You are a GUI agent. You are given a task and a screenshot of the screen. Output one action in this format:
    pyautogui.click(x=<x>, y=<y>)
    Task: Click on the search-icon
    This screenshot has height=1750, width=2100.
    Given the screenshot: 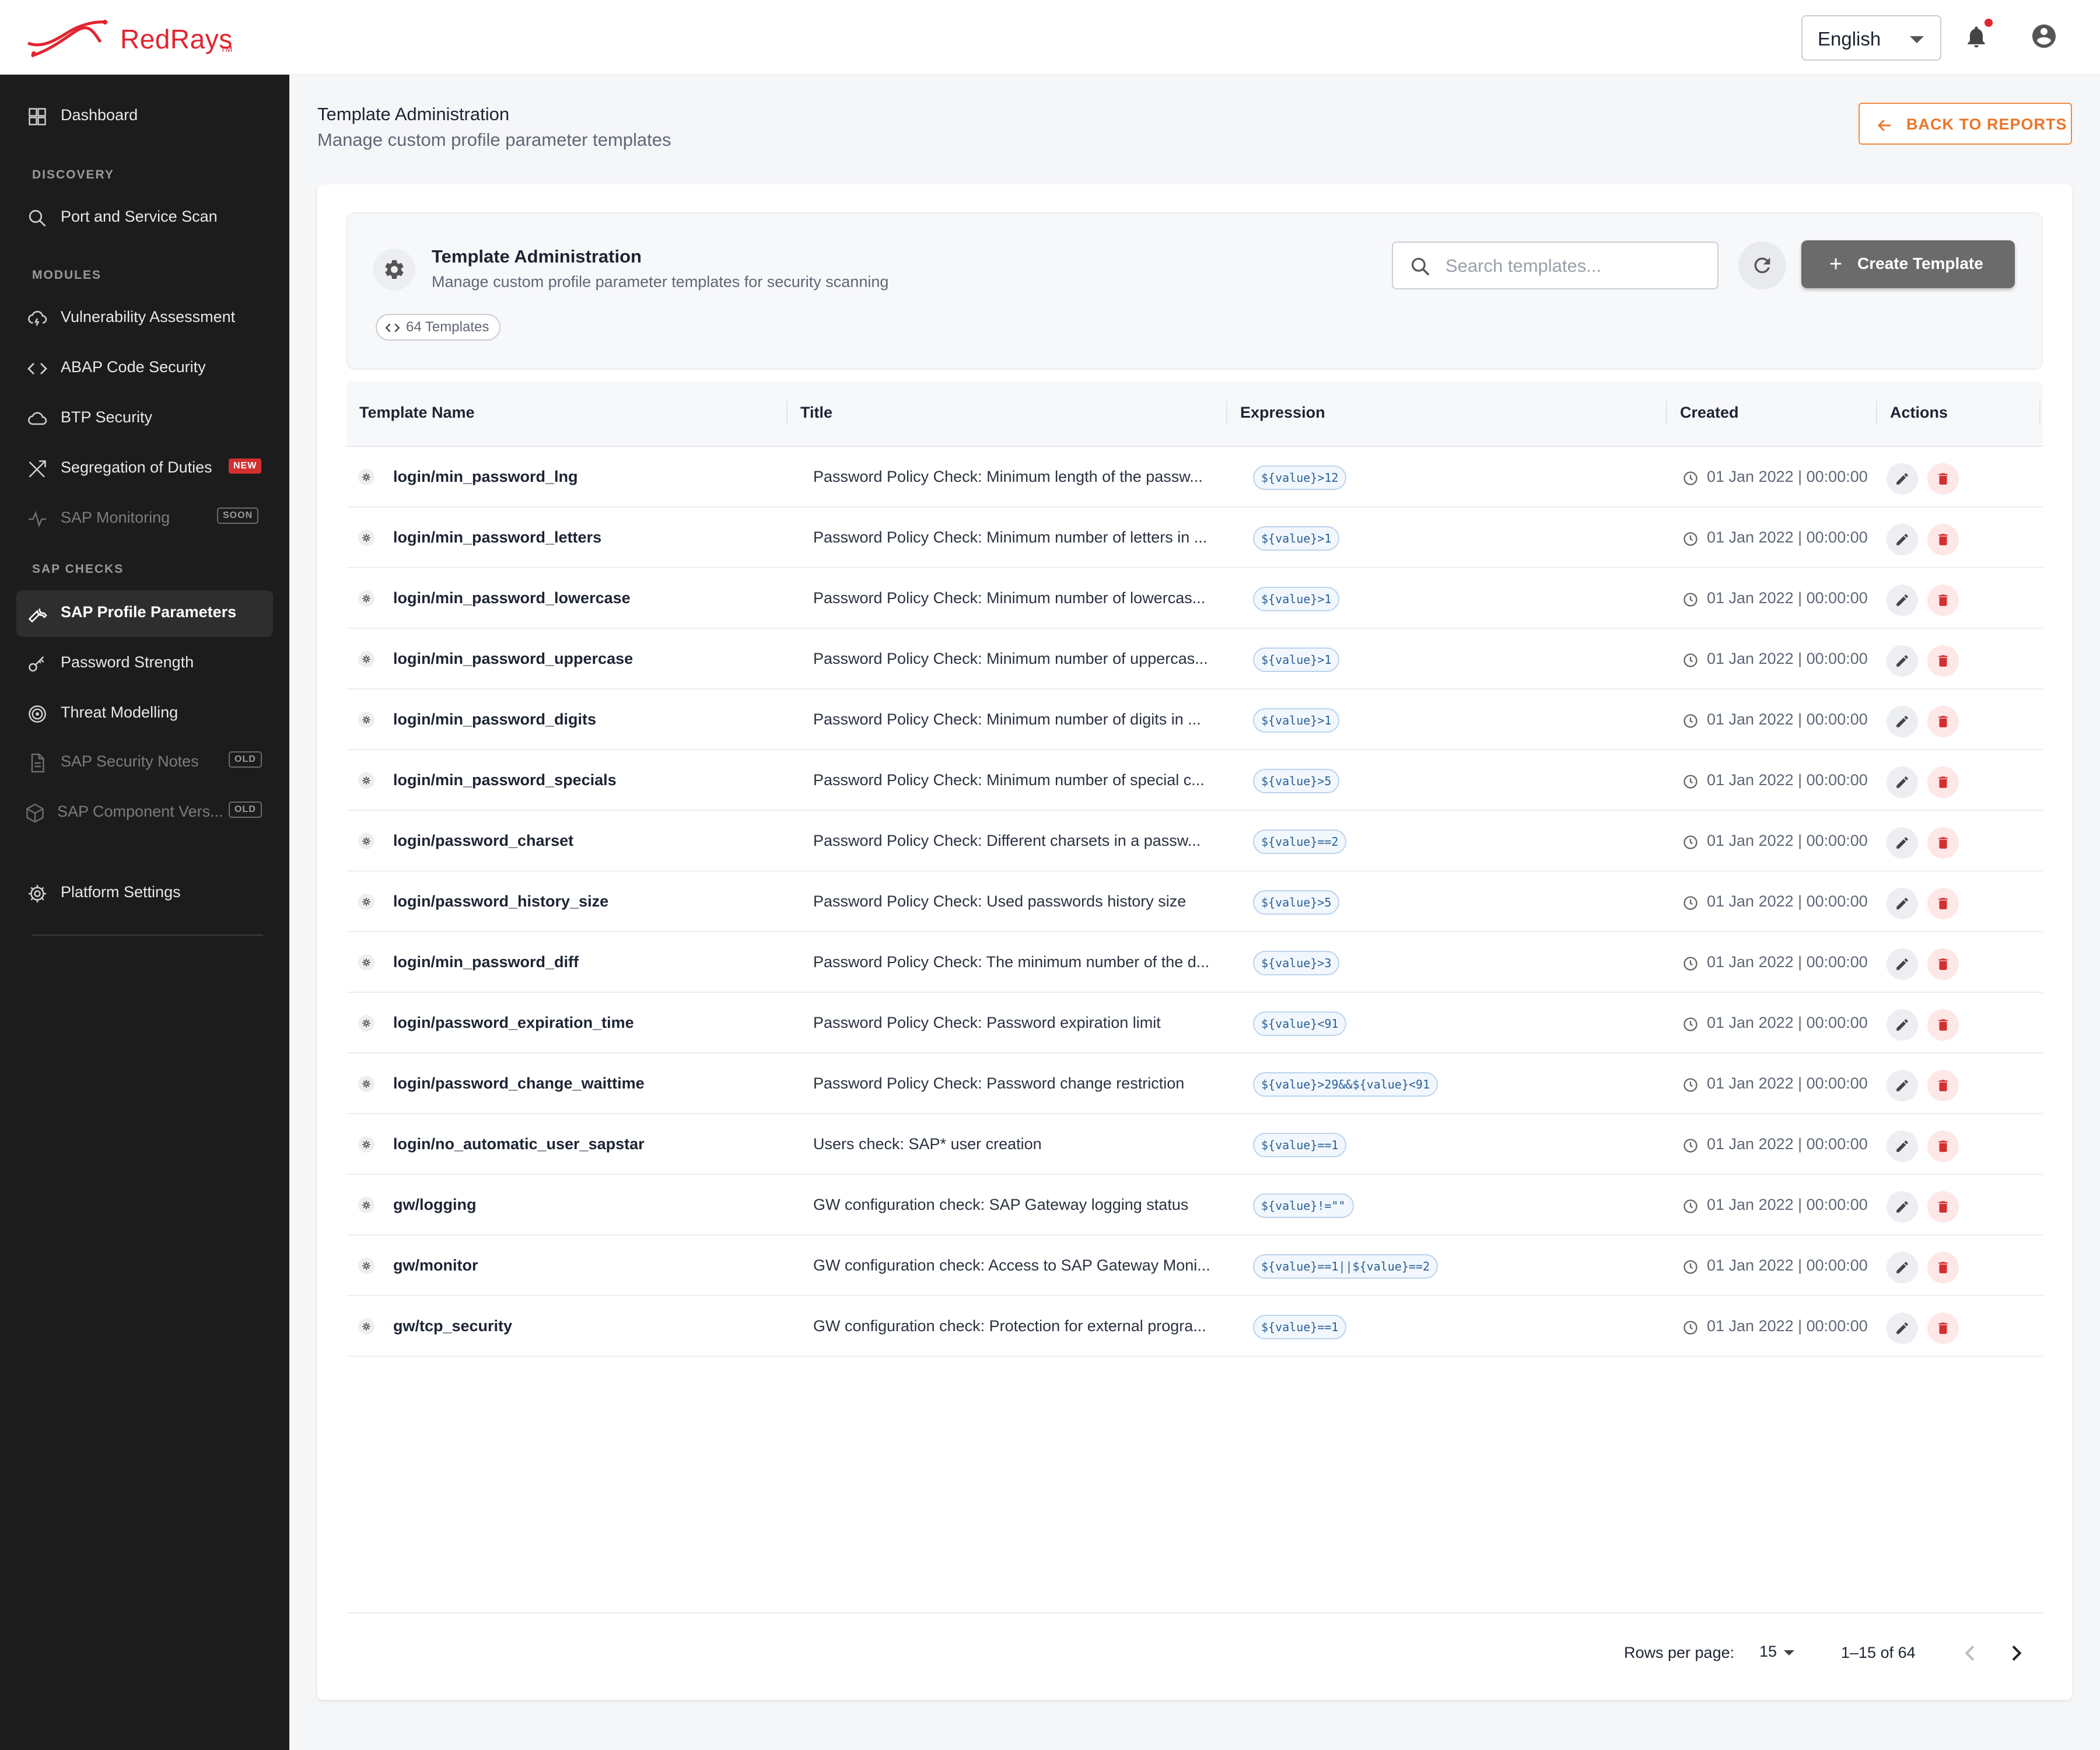 What is the action you would take?
    pyautogui.click(x=37, y=218)
    